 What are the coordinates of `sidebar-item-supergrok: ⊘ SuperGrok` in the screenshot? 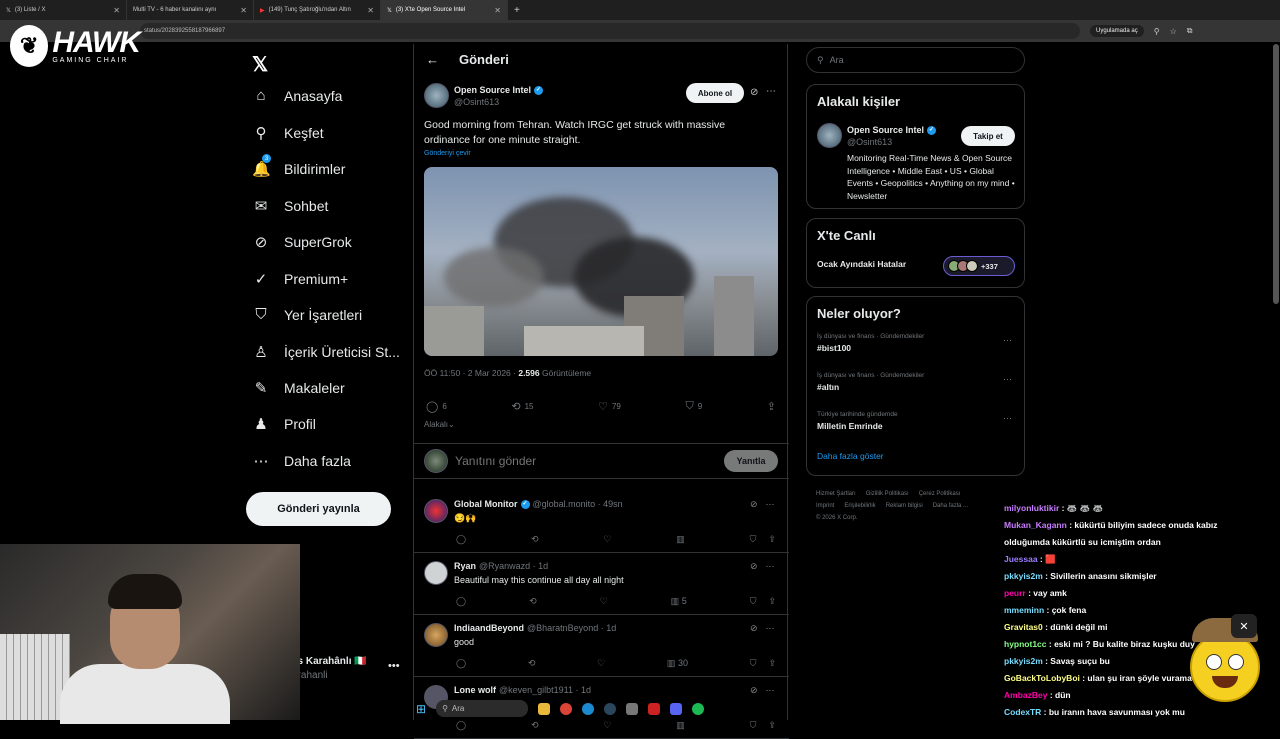 It's located at (302, 242).